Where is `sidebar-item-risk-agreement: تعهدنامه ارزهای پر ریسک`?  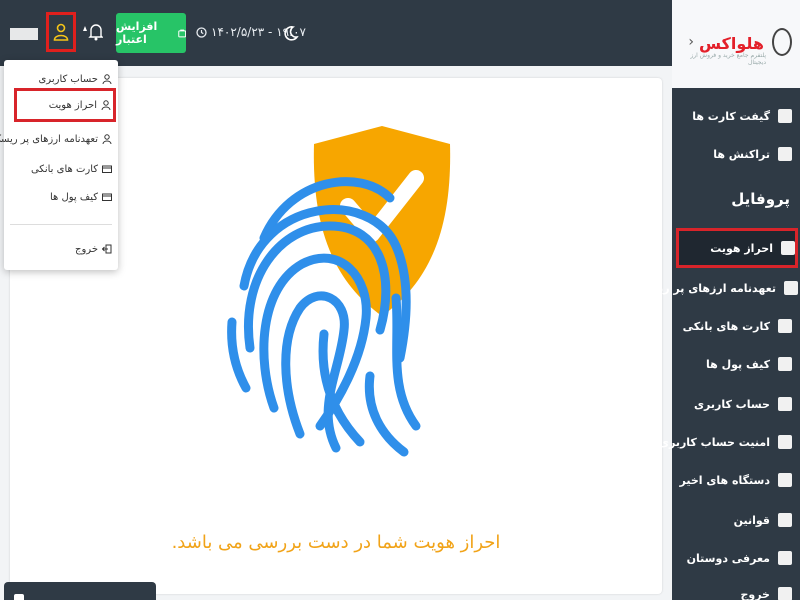
sidebar-item-risk-agreement: تعهدنامه ارزهای پر ریسک is located at coordinates (717, 288).